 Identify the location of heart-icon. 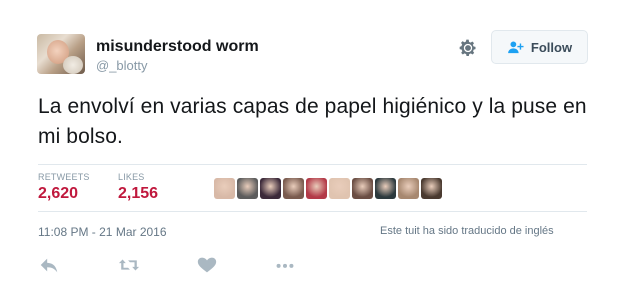
(207, 265).